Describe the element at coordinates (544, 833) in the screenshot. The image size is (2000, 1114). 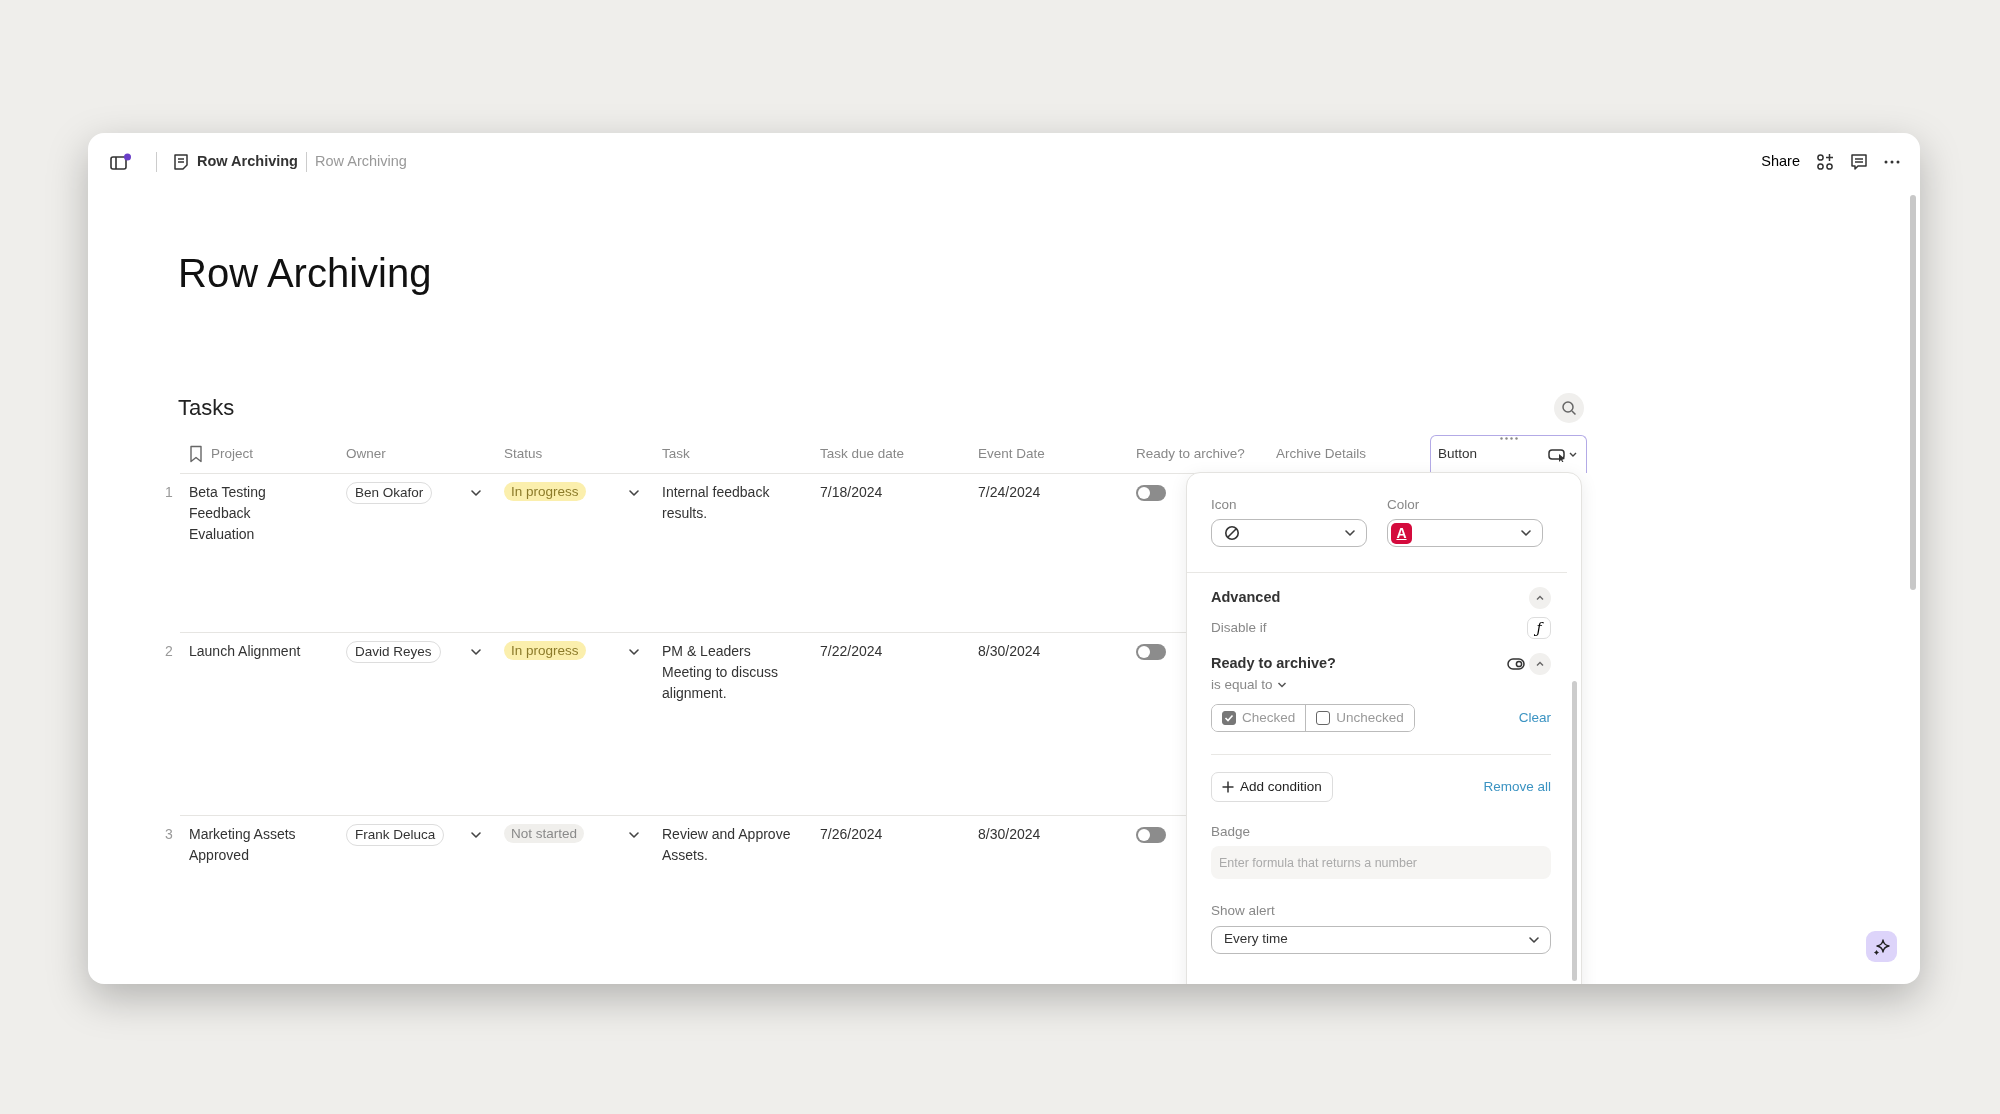
I see `status-tag: Not started` at that location.